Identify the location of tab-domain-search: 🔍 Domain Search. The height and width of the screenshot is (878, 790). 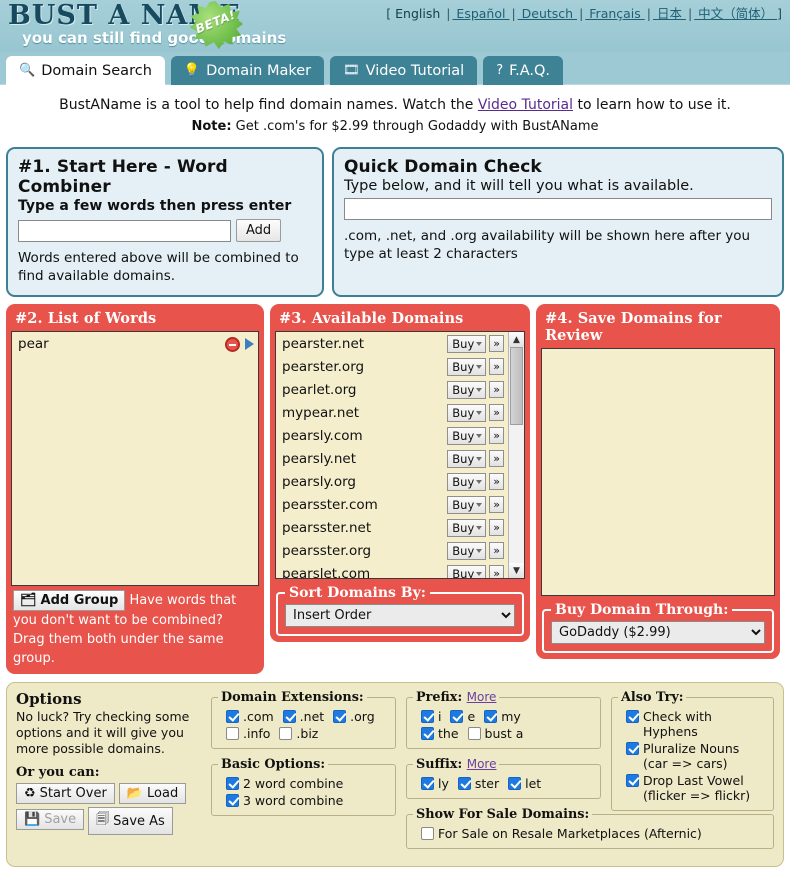
(85, 70).